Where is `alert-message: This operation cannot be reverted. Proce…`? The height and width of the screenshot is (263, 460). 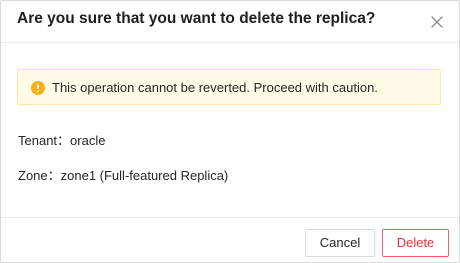 alert-message: This operation cannot be reverted. Proce… is located at coordinates (215, 87).